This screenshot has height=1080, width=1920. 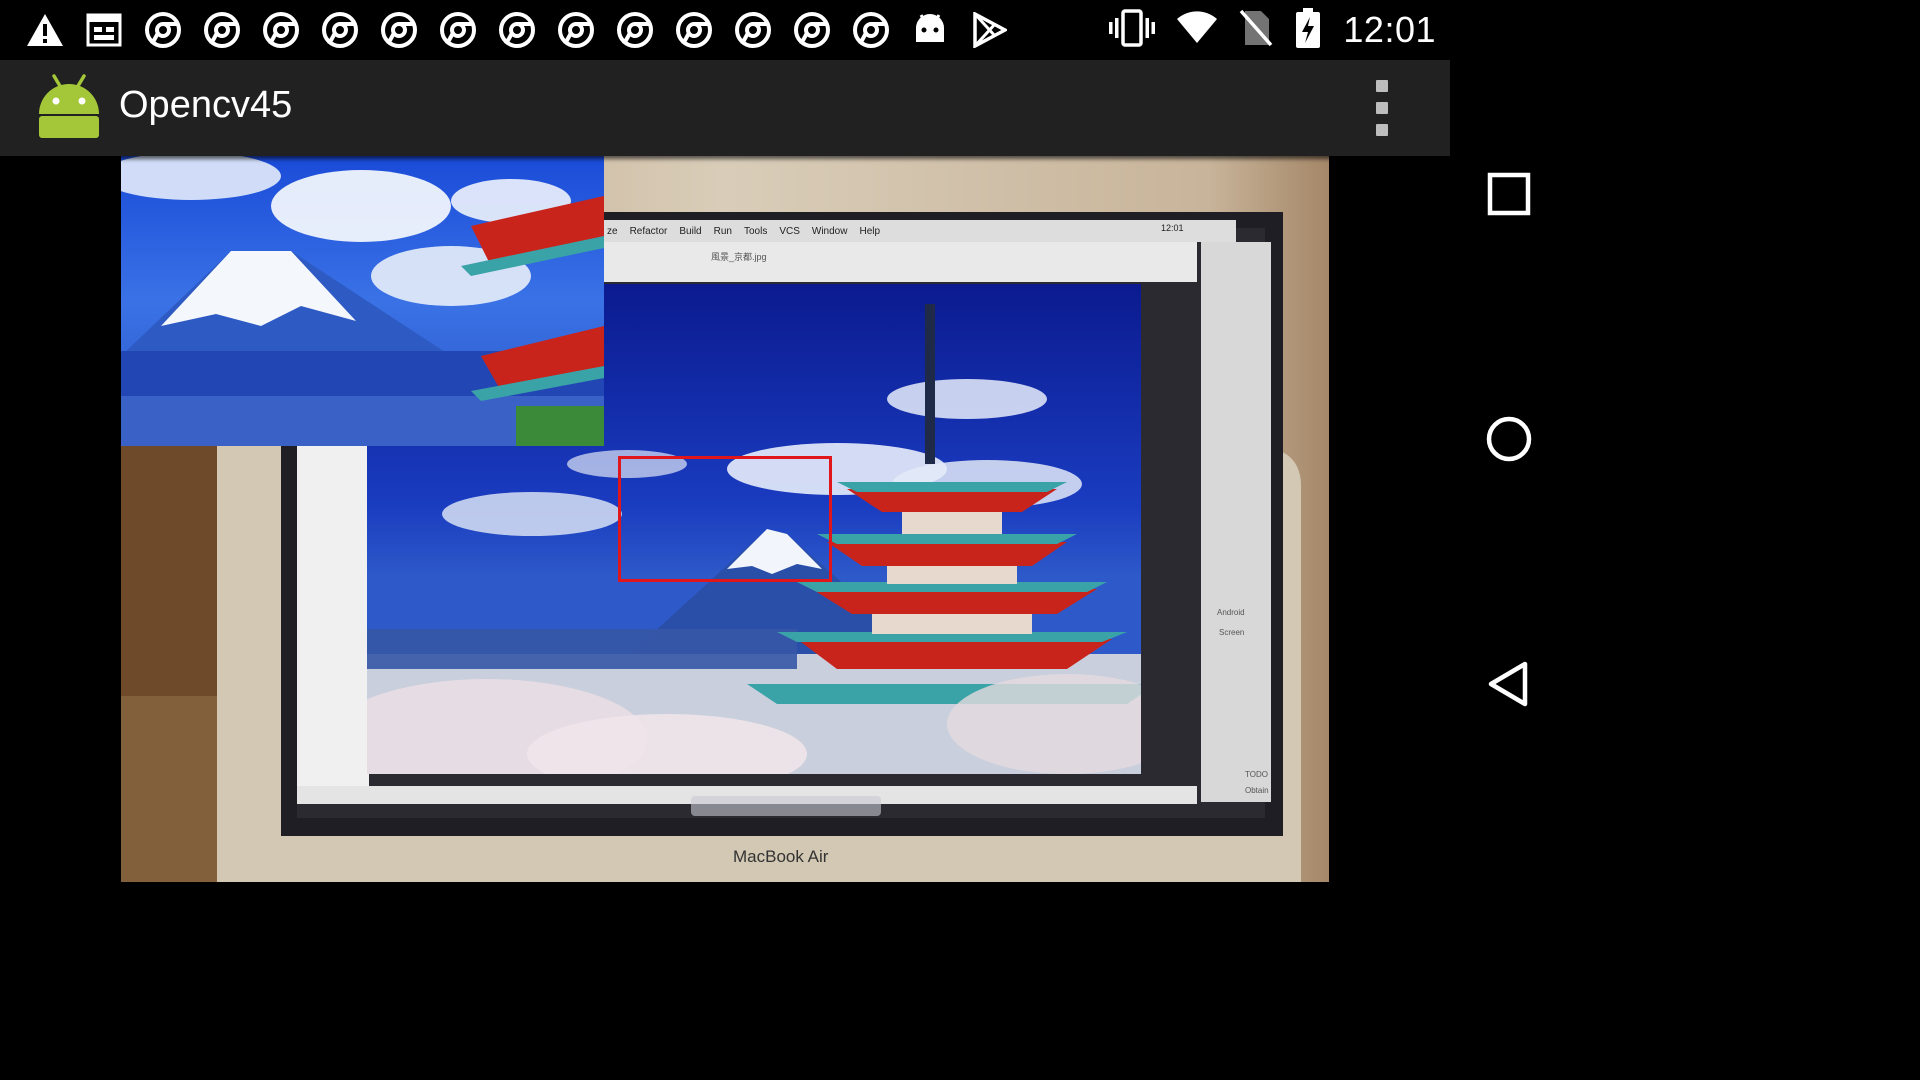 What do you see at coordinates (206, 105) in the screenshot?
I see `app-title: Opencv45` at bounding box center [206, 105].